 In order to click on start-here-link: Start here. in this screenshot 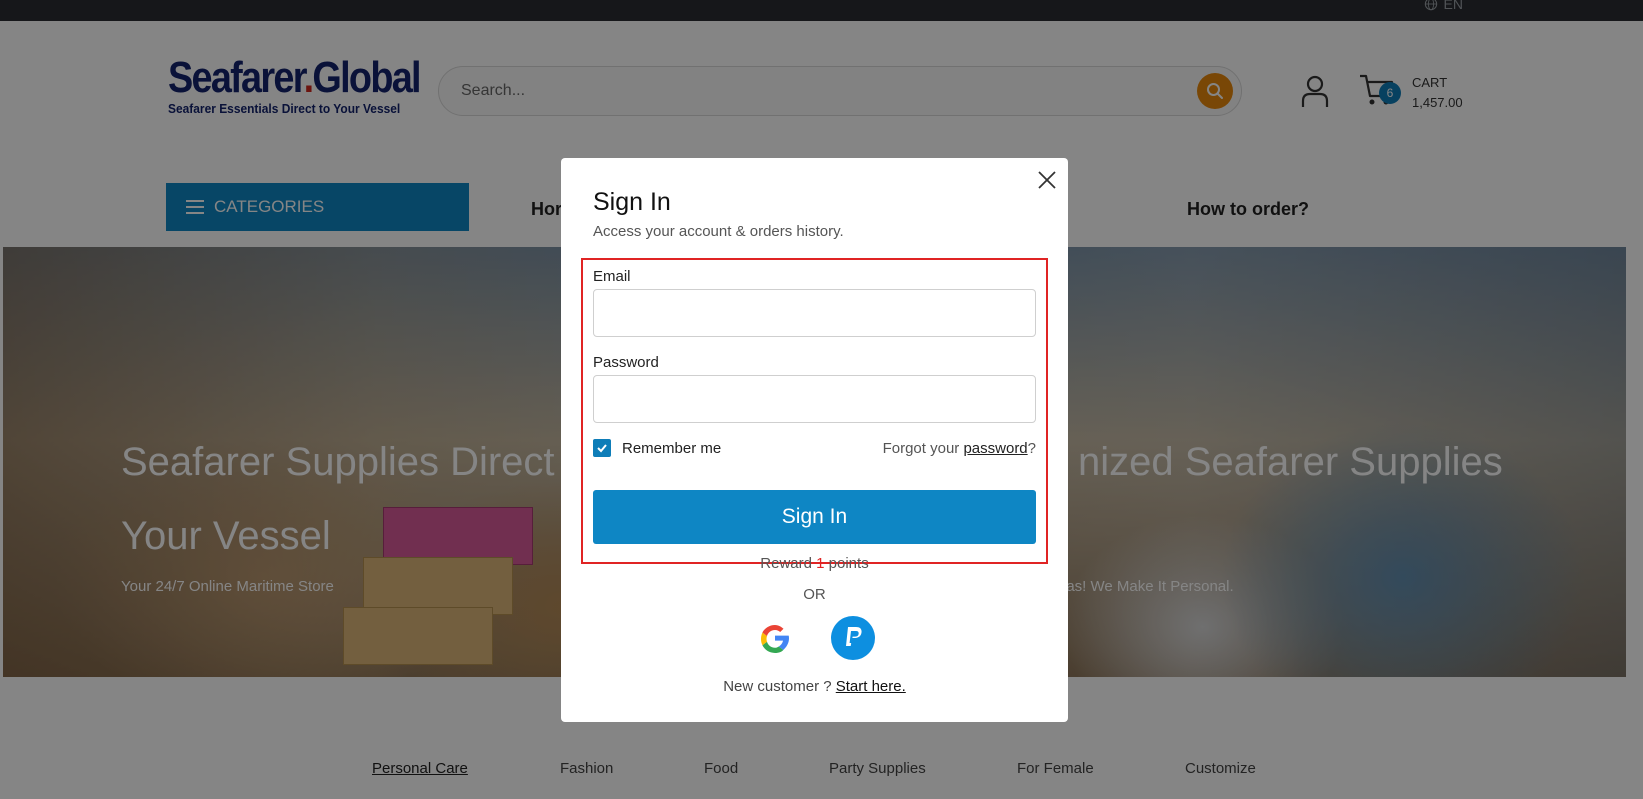, I will do `click(871, 686)`.